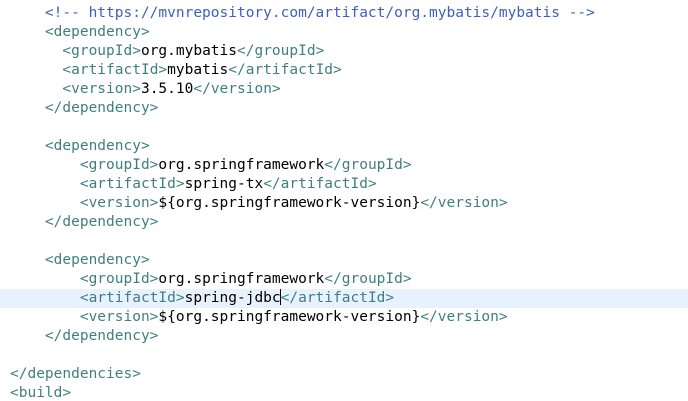  I want to click on code-line: <groupId>org.mybatis</groupId>, so click(344, 51).